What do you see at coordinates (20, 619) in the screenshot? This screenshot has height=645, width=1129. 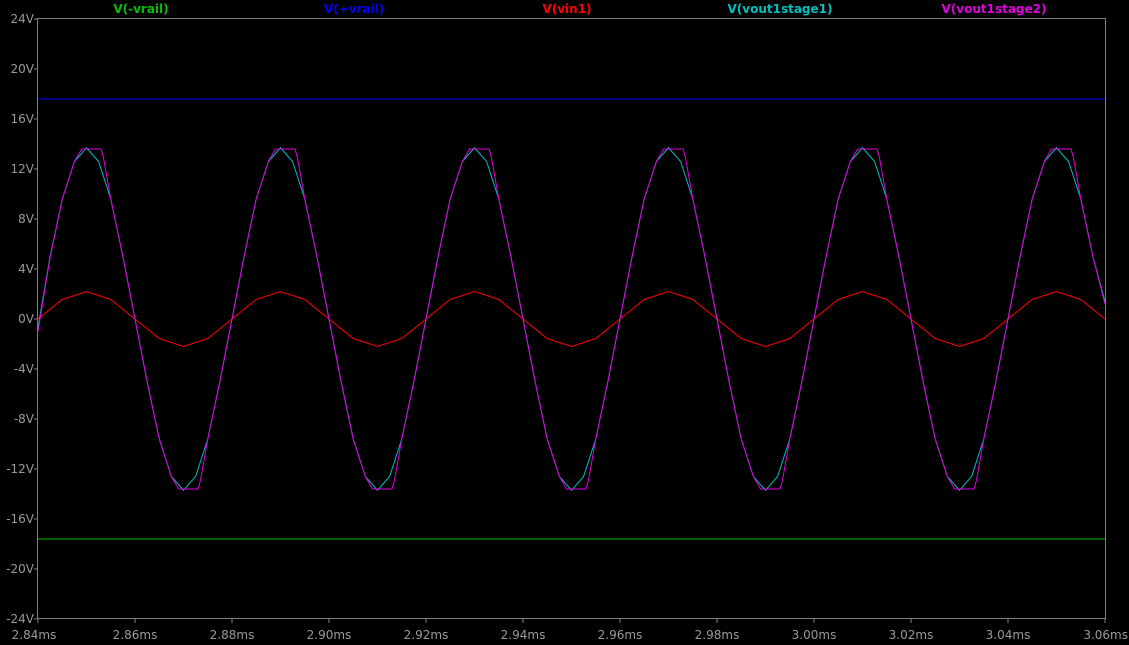 I see `y-tick-label: -24V` at bounding box center [20, 619].